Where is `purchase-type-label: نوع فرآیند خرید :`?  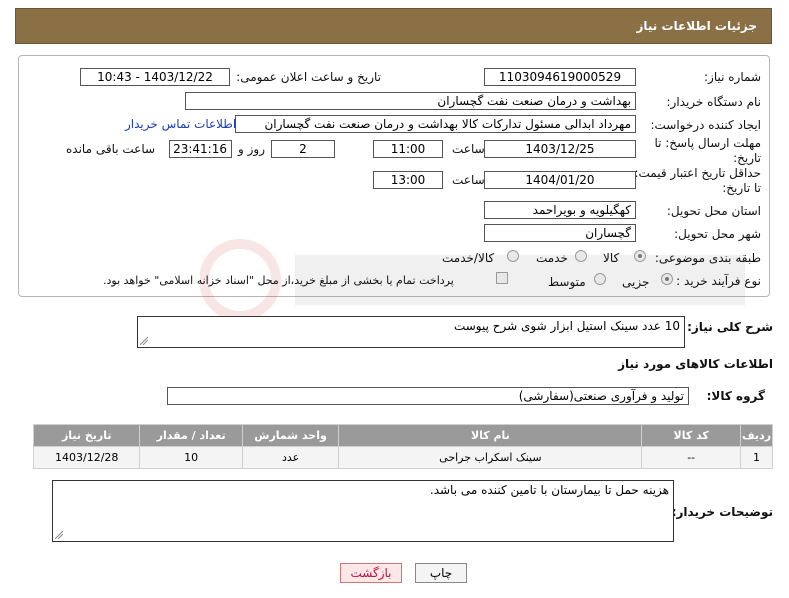 purchase-type-label: نوع فرآیند خرید : is located at coordinates (718, 281).